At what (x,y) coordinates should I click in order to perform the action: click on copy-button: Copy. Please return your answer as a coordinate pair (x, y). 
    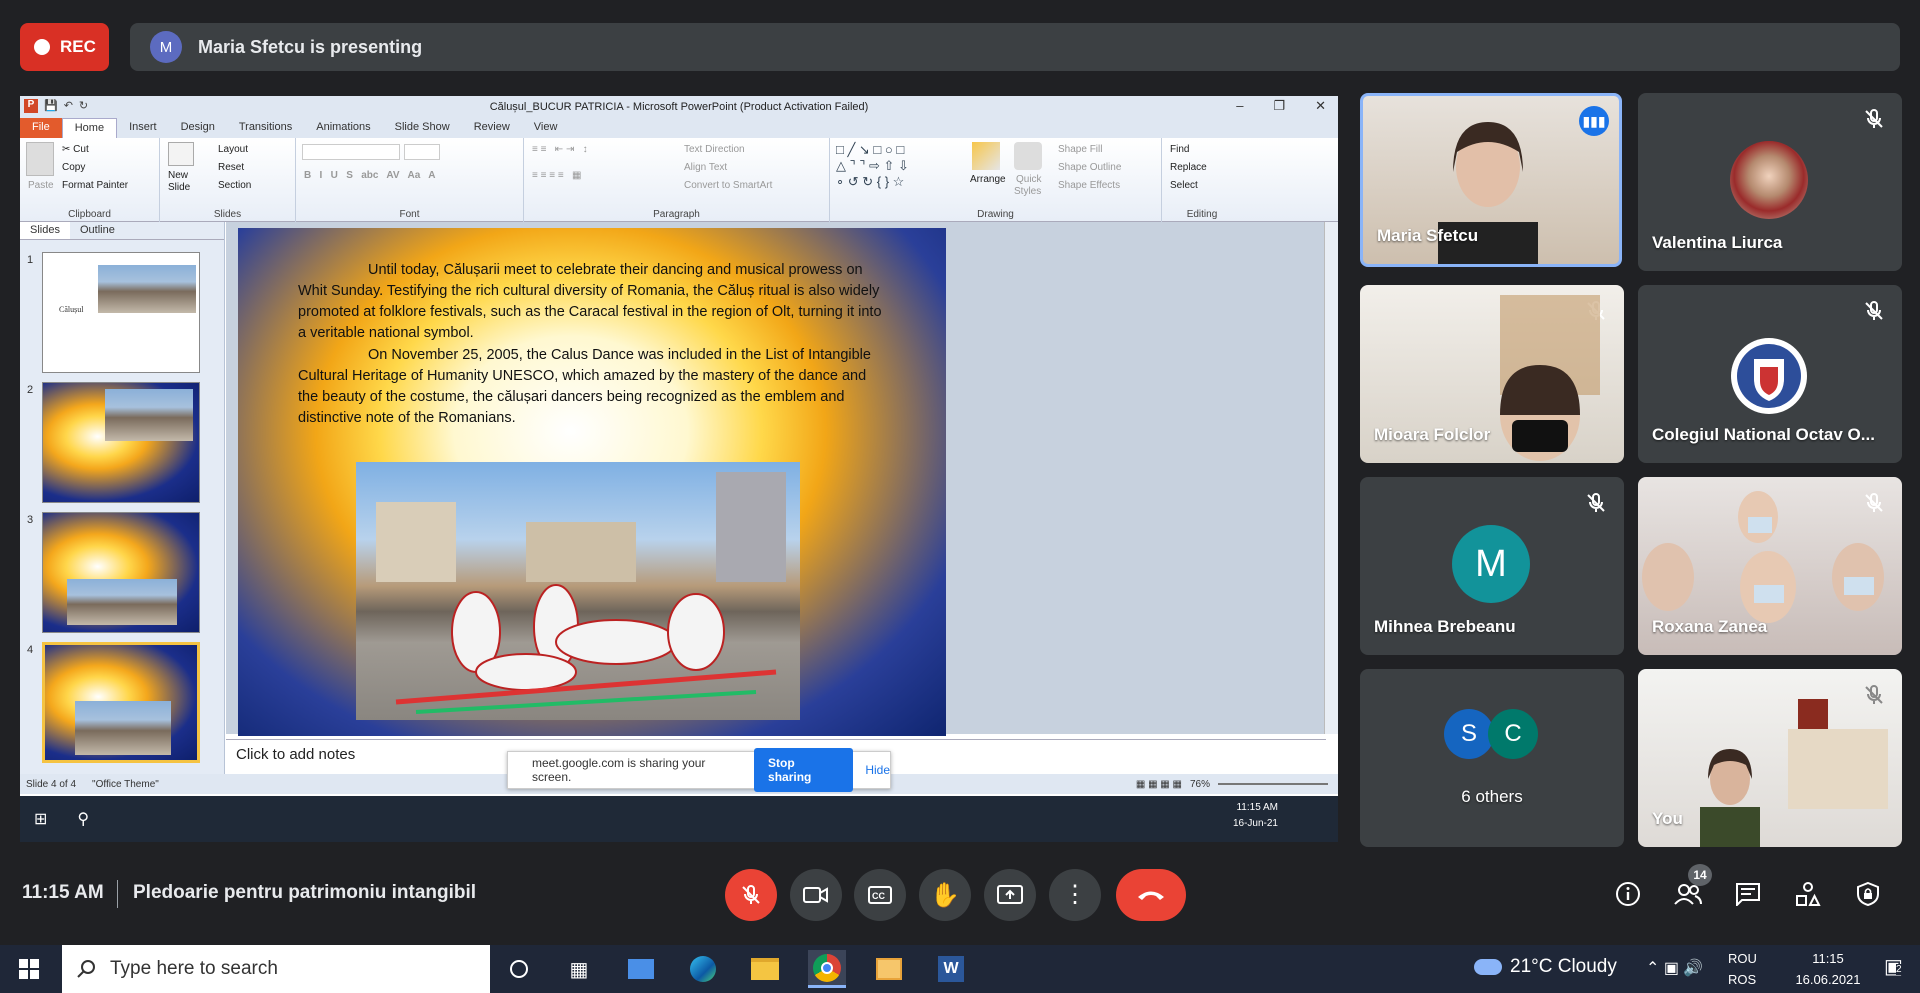
    Looking at the image, I should click on (73, 167).